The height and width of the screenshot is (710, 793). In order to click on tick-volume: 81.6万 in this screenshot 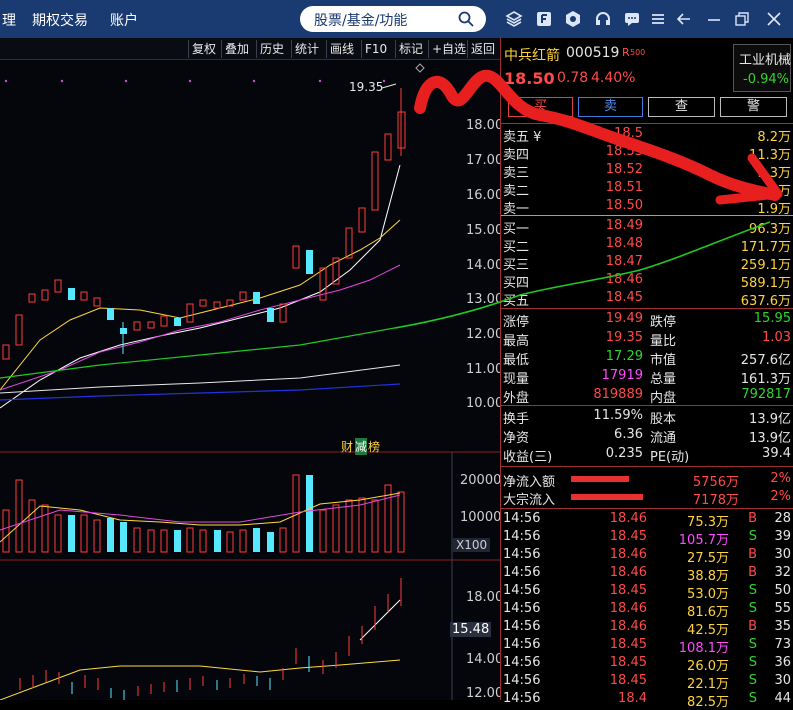, I will do `click(708, 612)`.